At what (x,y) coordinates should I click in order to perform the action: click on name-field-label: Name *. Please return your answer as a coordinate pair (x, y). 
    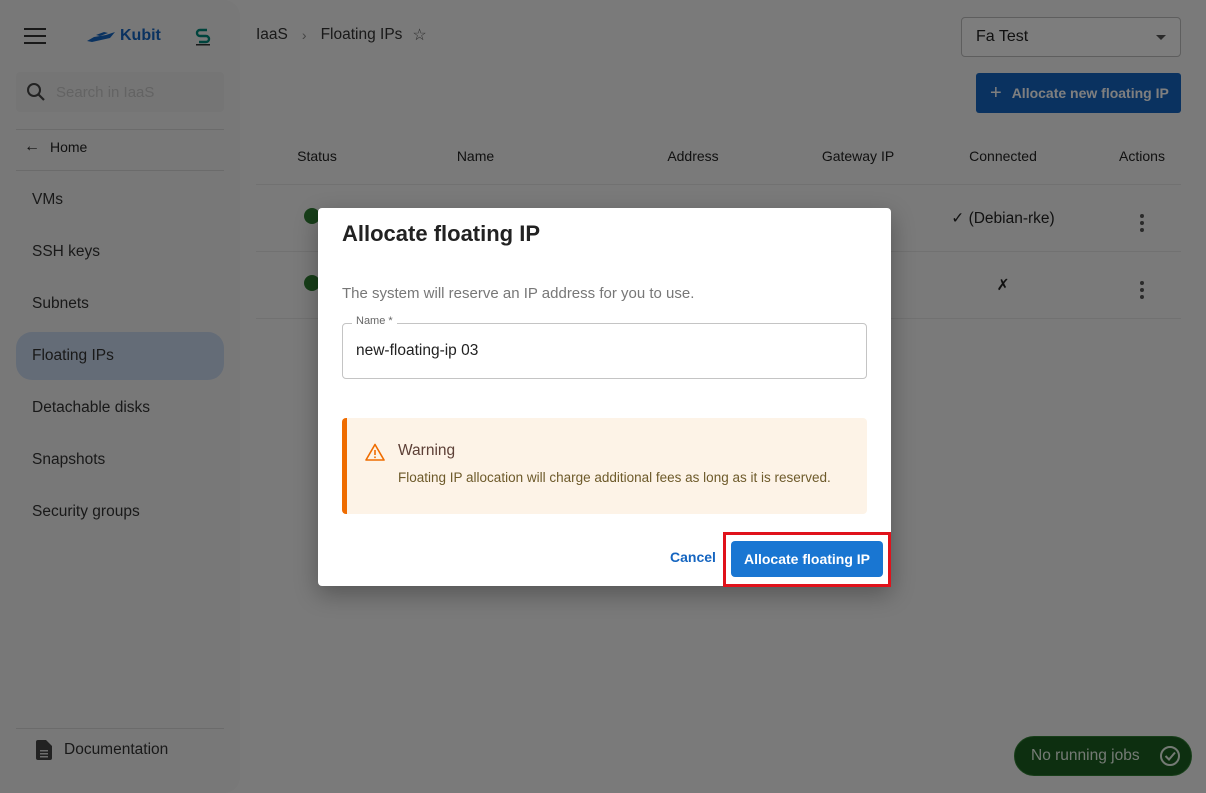
    Looking at the image, I should click on (374, 321).